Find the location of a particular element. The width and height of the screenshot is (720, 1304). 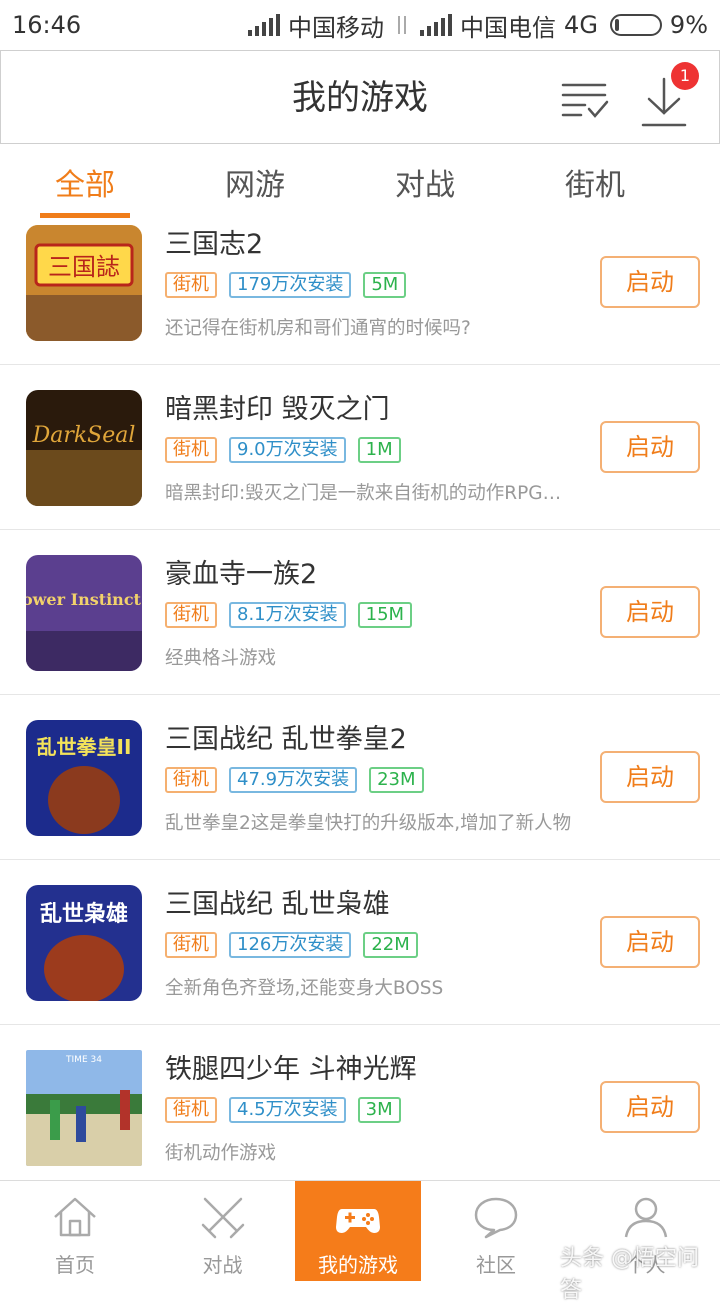

app-header: 我的游戏 1 is located at coordinates (360, 97).